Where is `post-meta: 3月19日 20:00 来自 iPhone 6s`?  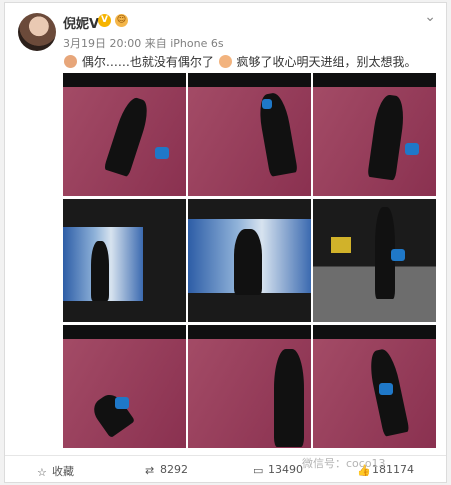 post-meta: 3月19日 20:00 来自 iPhone 6s is located at coordinates (143, 43).